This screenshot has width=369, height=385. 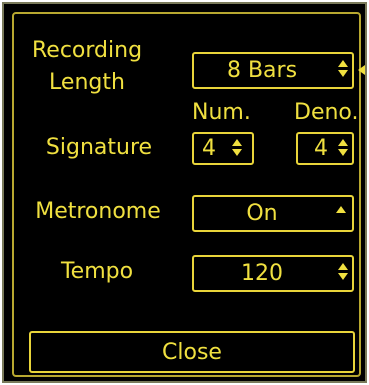 I want to click on recording-length-value: 8 Bars, so click(x=262, y=70).